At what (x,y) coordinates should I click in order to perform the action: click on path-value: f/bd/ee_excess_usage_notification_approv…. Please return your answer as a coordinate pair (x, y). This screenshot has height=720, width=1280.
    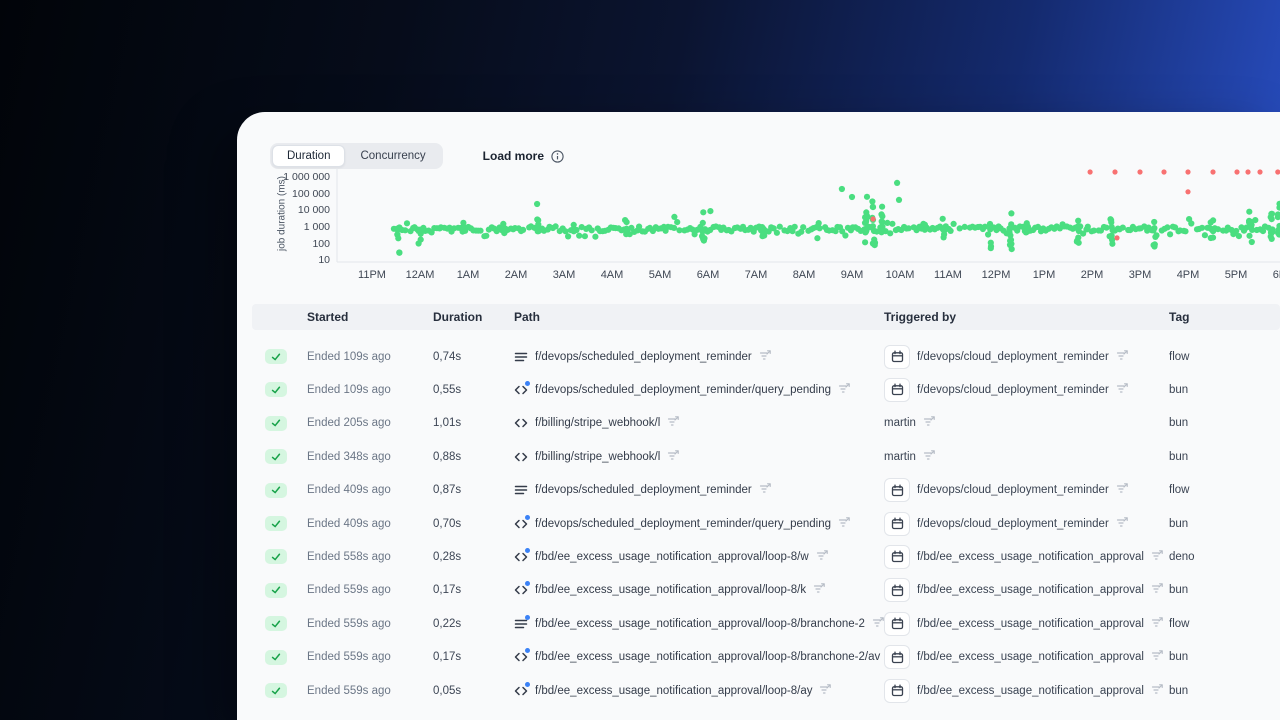
    Looking at the image, I should click on (670, 590).